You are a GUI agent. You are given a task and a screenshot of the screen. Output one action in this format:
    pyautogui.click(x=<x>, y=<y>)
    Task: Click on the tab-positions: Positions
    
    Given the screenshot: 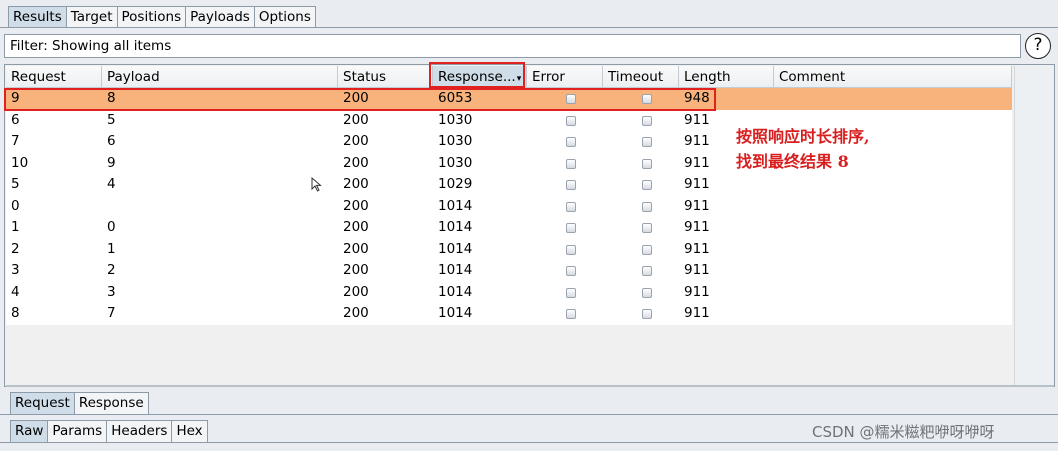 What is the action you would take?
    pyautogui.click(x=151, y=17)
    